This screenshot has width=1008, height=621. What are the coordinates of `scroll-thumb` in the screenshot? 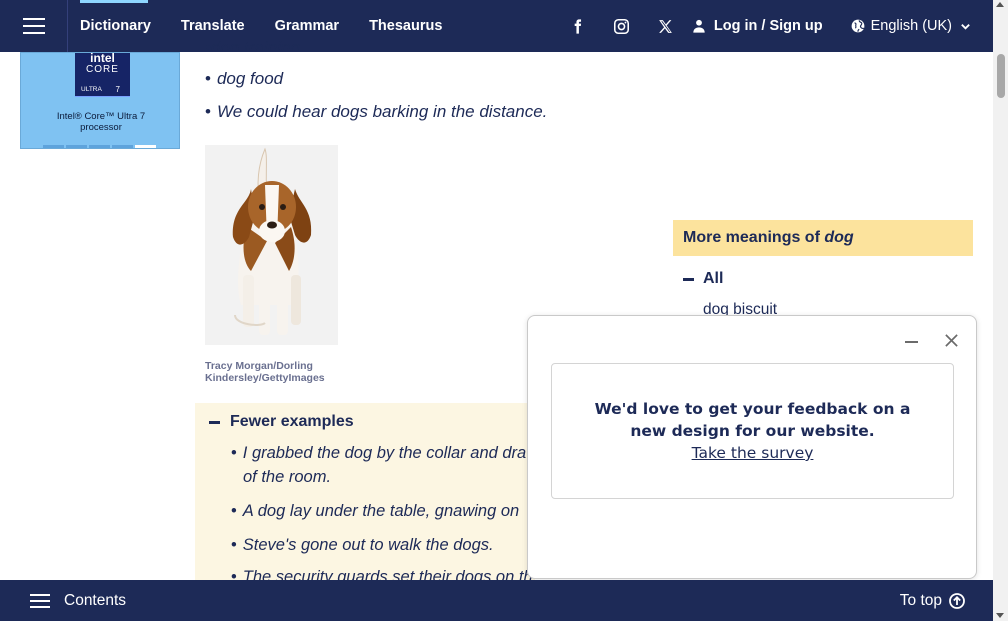 It's located at (1001, 76).